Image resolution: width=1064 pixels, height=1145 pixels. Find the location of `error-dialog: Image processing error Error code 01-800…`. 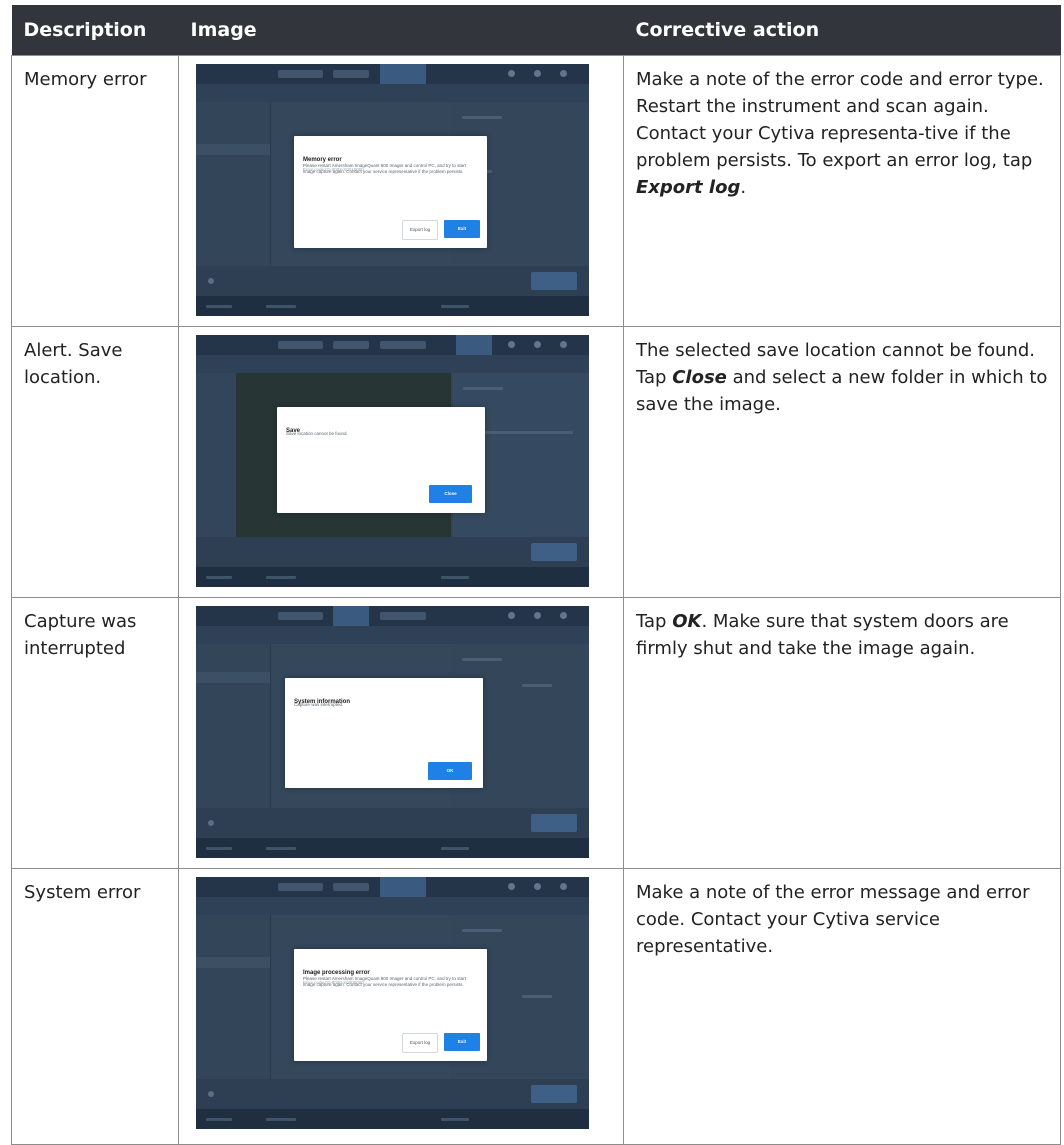

error-dialog: Image processing error Error code 01-800… is located at coordinates (390, 1005).